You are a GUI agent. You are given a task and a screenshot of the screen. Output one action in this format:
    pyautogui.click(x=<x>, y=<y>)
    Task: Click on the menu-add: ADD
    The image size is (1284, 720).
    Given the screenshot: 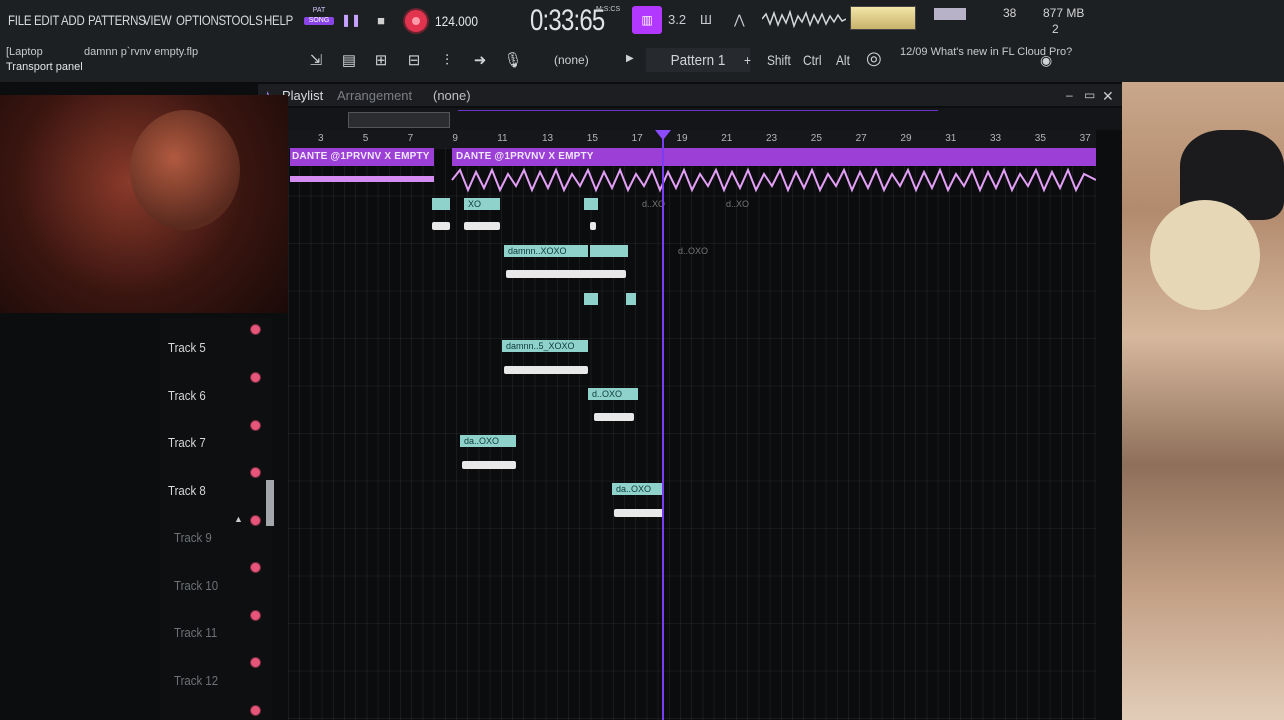 What is the action you would take?
    pyautogui.click(x=73, y=20)
    